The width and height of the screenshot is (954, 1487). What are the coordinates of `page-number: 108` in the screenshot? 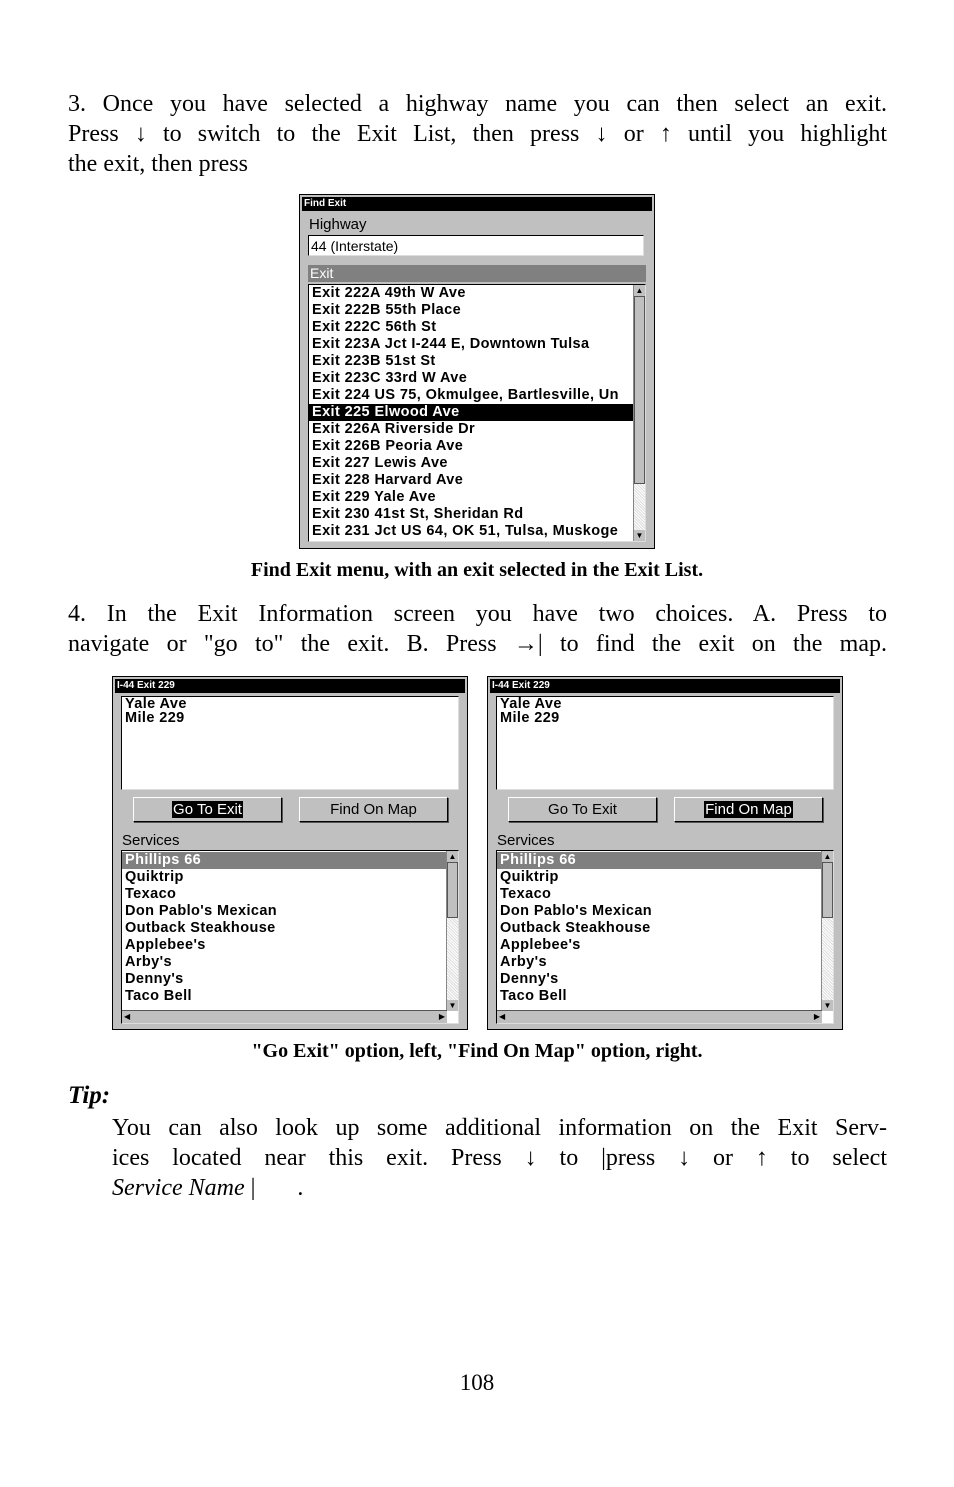 It's located at (477, 1382).